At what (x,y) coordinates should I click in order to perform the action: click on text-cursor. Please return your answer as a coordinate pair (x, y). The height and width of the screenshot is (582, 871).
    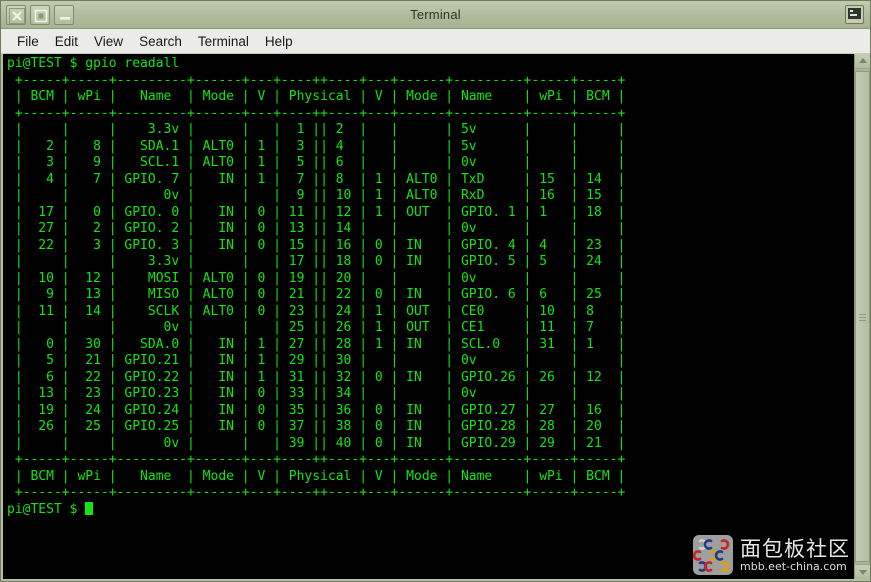
    Looking at the image, I should click on (89, 508).